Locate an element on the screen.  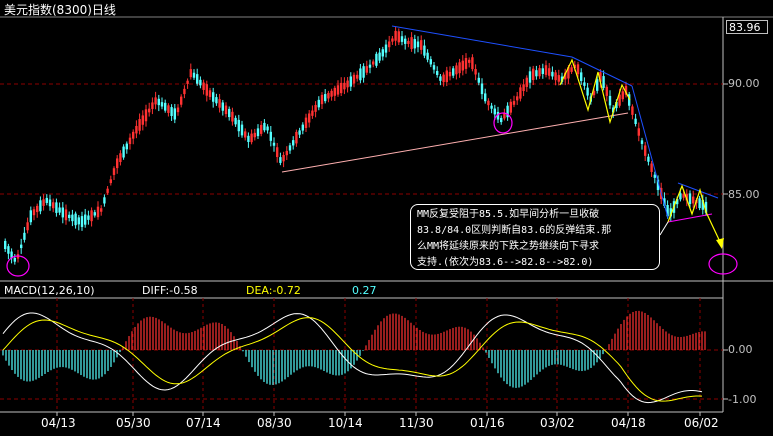
annotation-line: 83.8/84.0区则判断自83.6的反弹结束.那 is located at coordinates (514, 230).